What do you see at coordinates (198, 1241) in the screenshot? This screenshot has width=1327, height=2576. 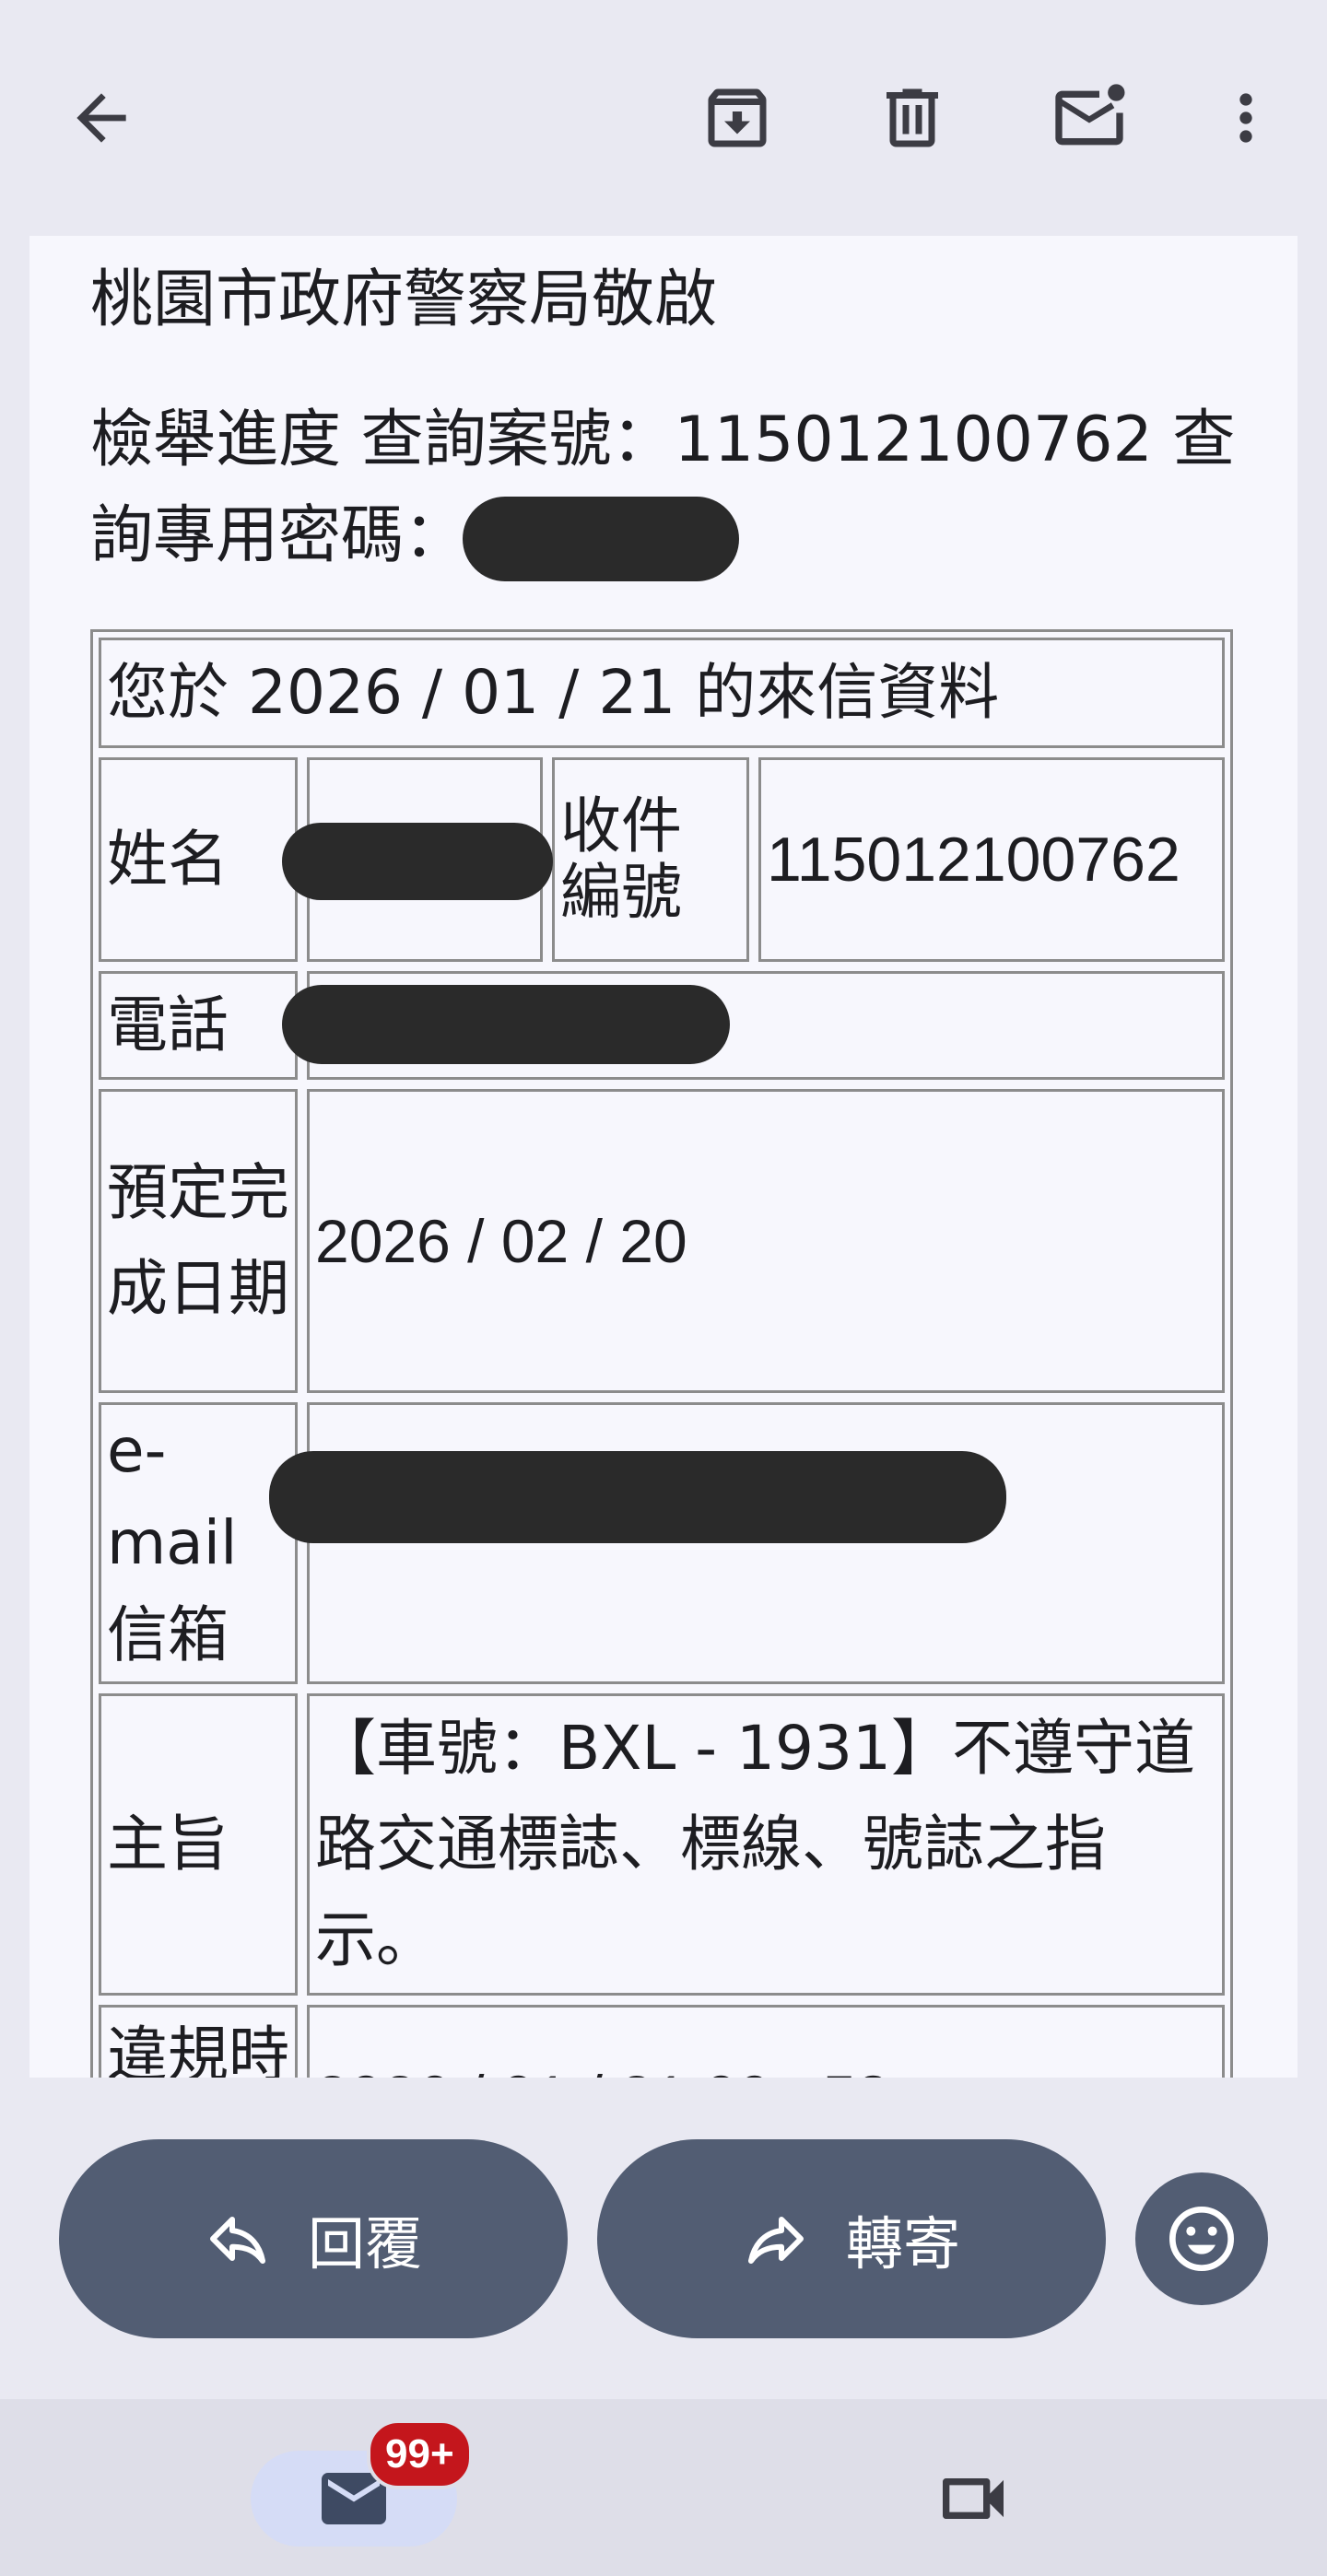 I see `due-date-label: 預定完成日期` at bounding box center [198, 1241].